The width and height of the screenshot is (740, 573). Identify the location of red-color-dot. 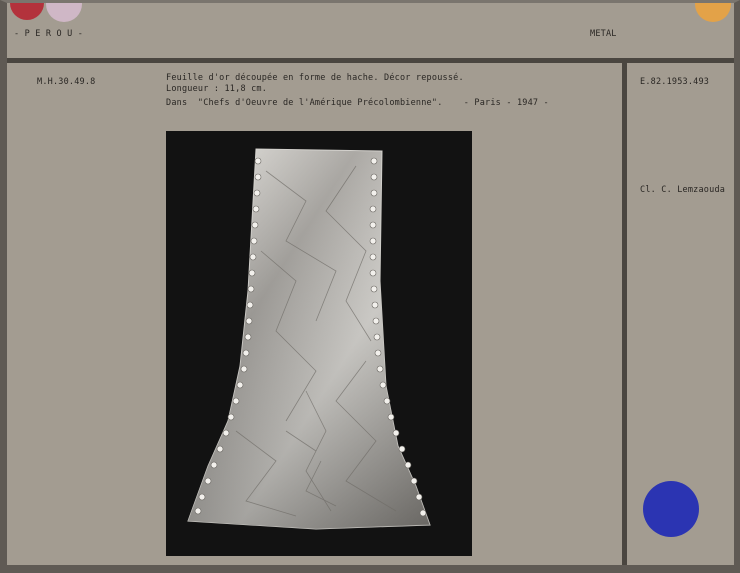
(27, 10).